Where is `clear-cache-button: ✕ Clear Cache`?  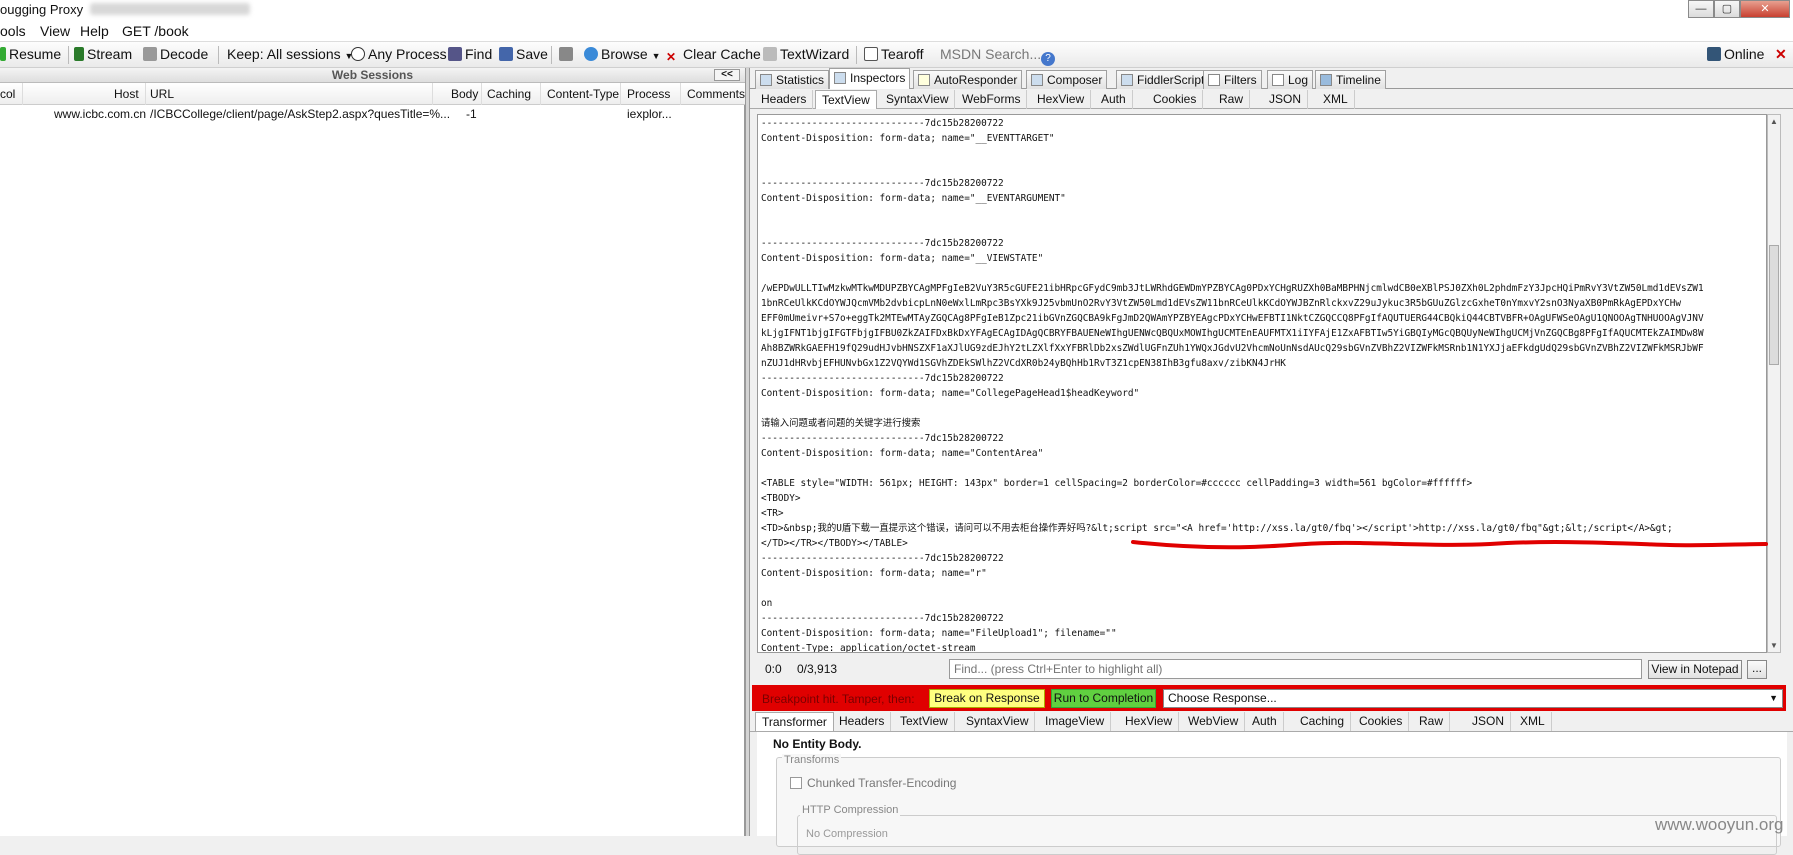 clear-cache-button: ✕ Clear Cache is located at coordinates (713, 55).